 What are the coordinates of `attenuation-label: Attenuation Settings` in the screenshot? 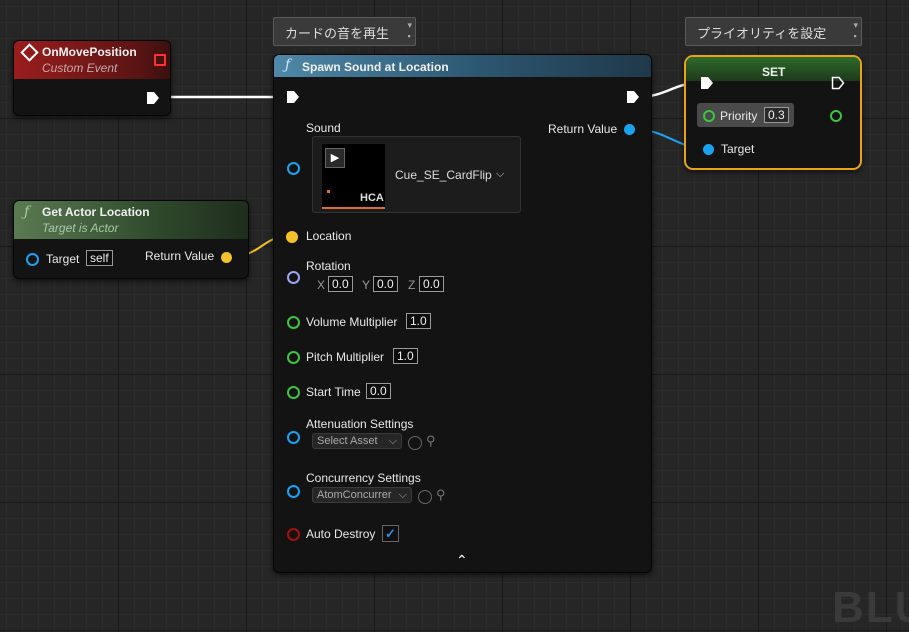 It's located at (360, 424).